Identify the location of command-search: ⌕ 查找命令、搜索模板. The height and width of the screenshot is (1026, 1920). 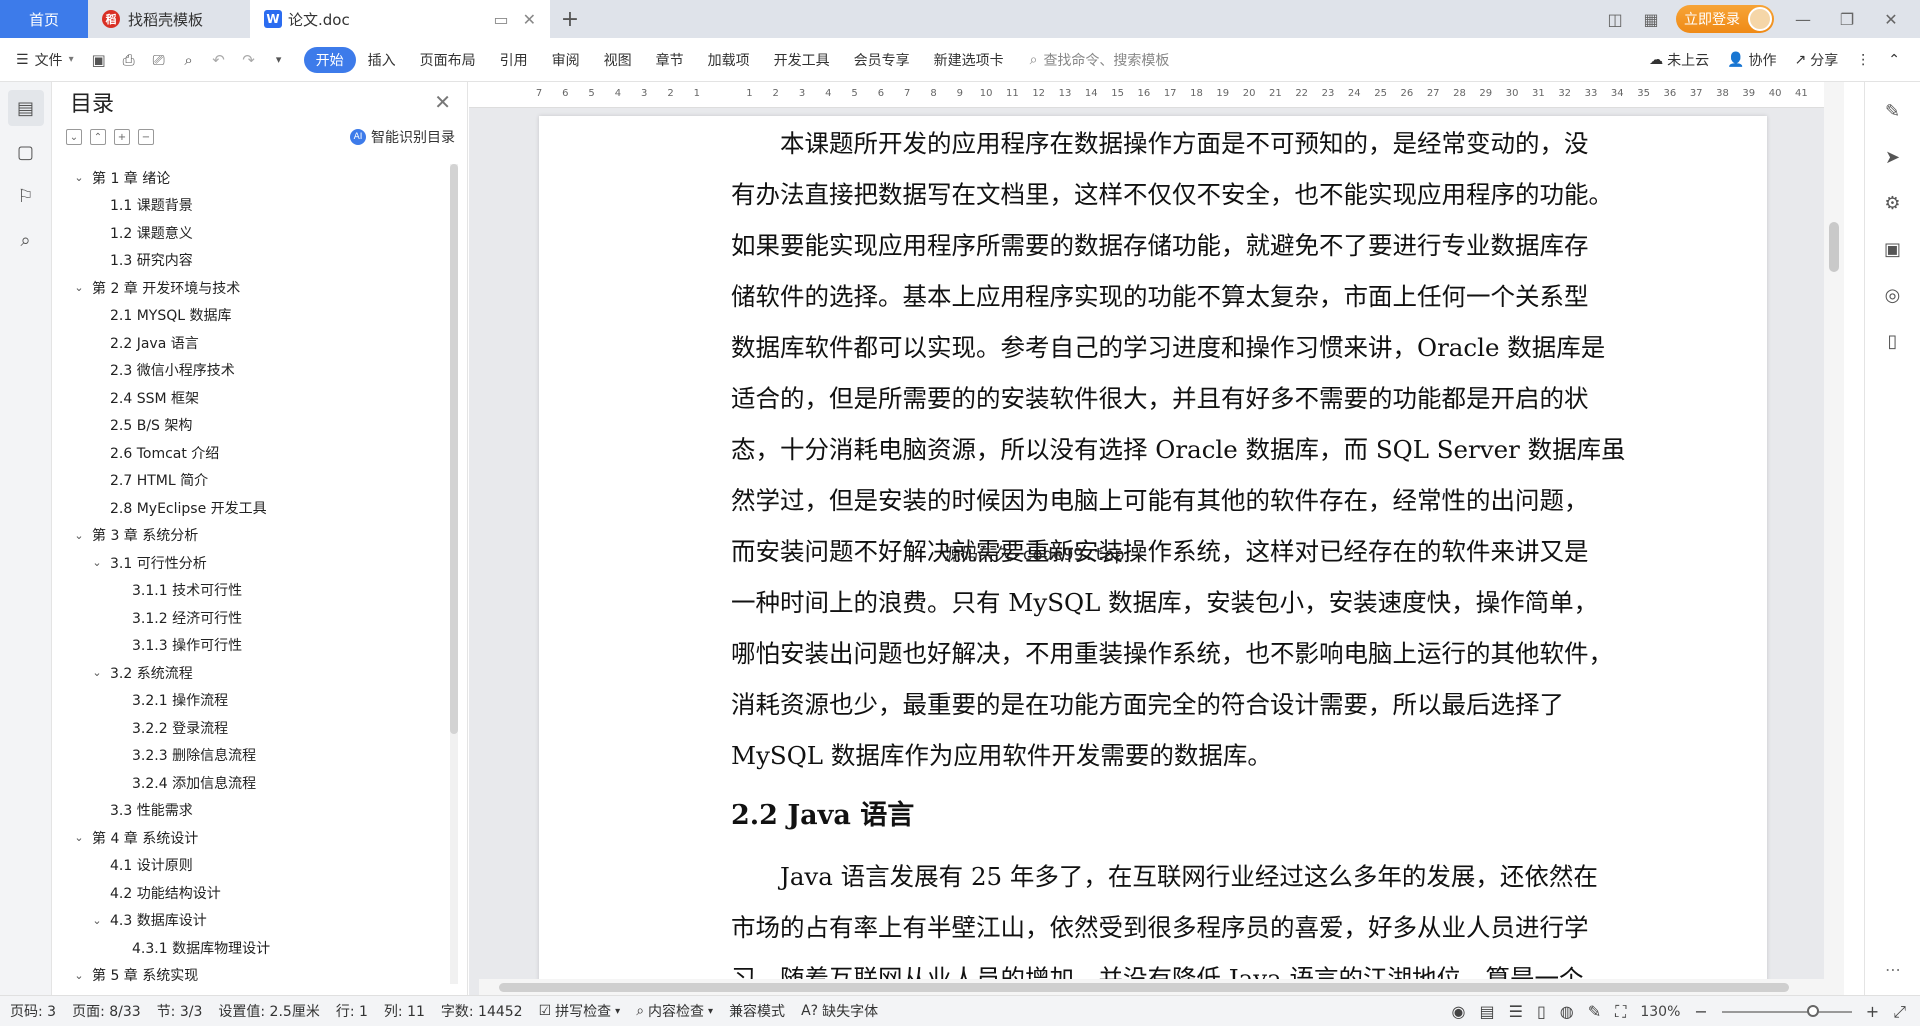
(1100, 60).